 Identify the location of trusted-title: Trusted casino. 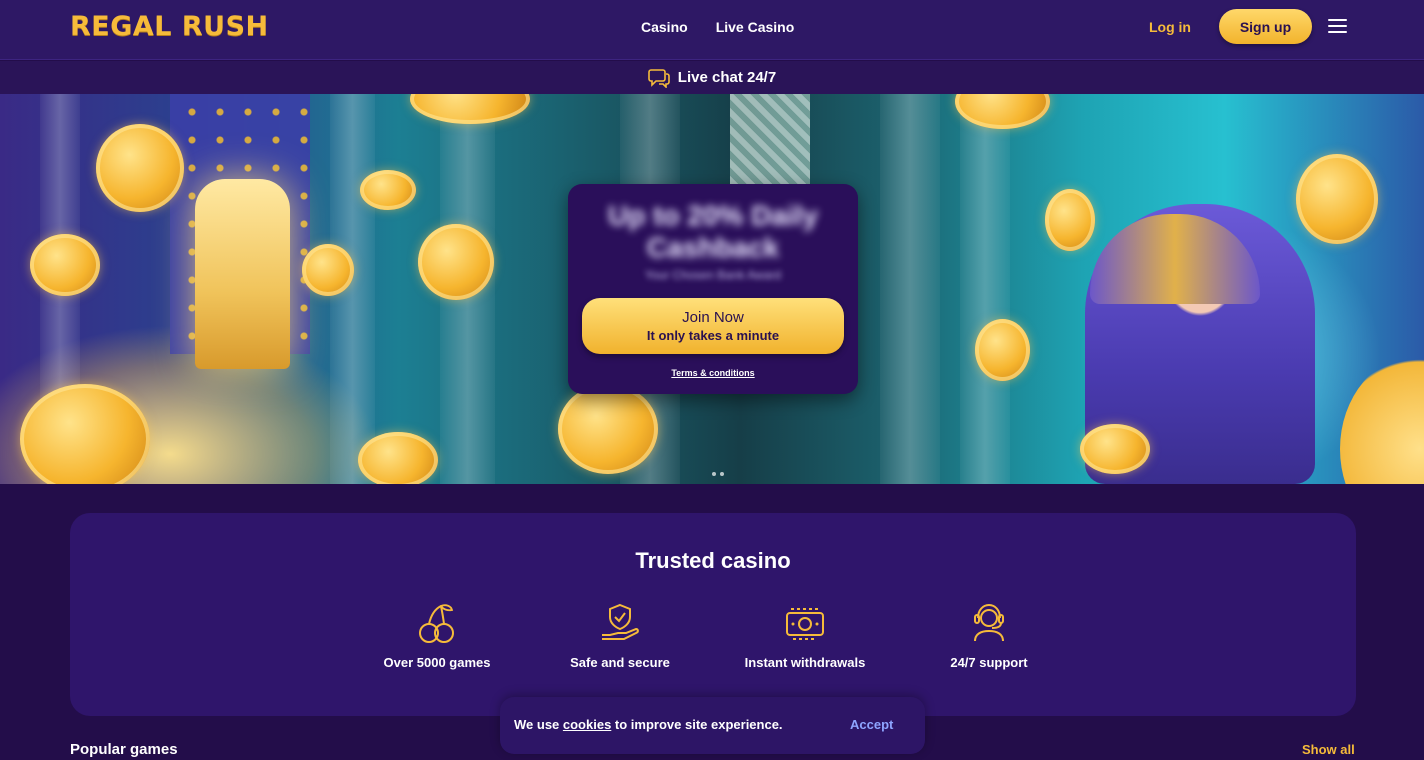
(713, 560).